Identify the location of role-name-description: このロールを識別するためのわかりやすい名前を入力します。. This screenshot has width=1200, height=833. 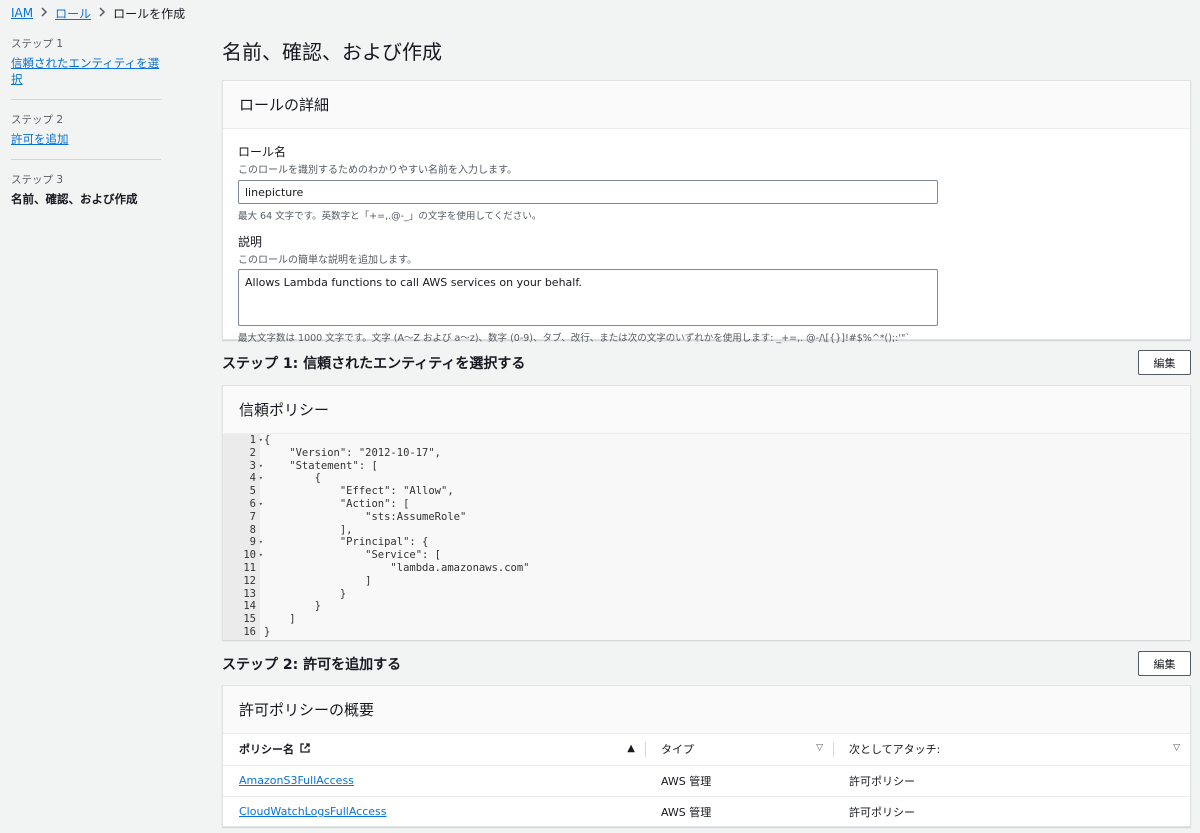
(377, 170).